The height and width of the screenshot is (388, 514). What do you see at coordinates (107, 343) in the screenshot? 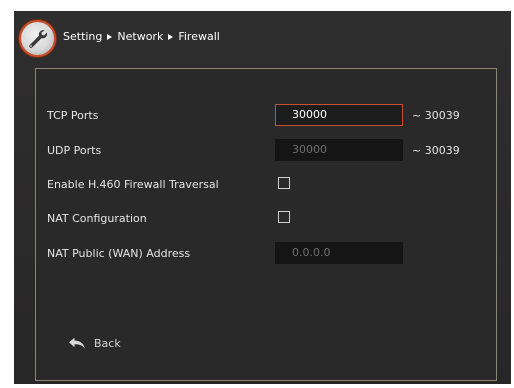
I see `back-button-label: Back` at bounding box center [107, 343].